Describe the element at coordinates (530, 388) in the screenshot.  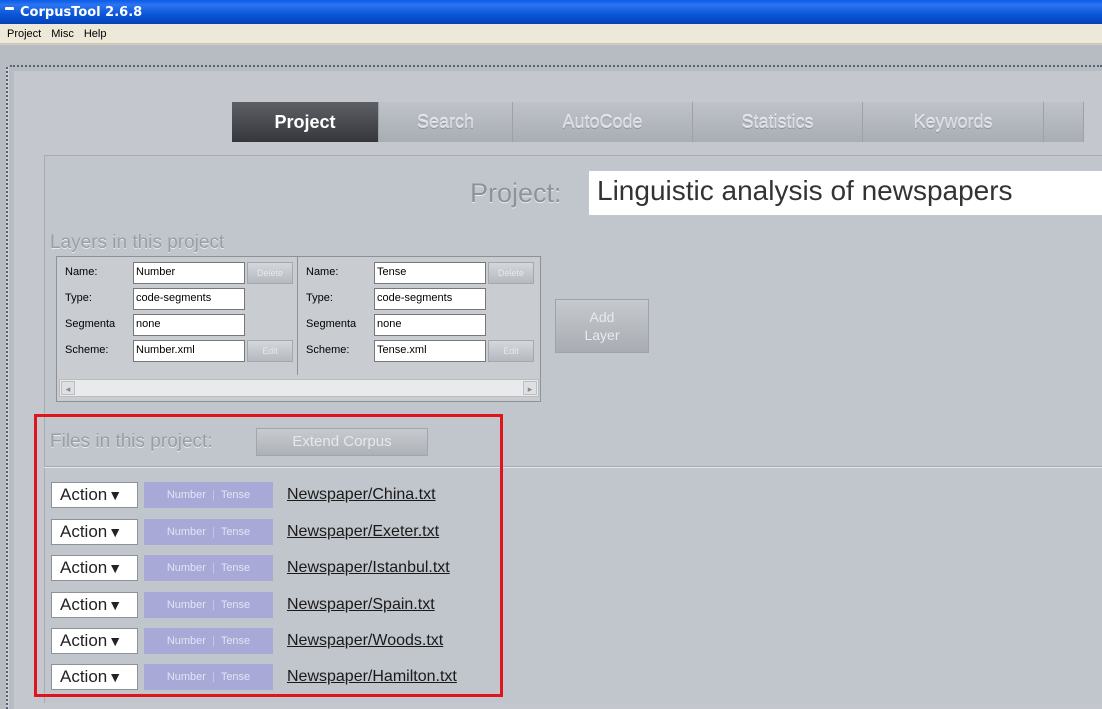
I see `scroll-right-icon: ▸` at that location.